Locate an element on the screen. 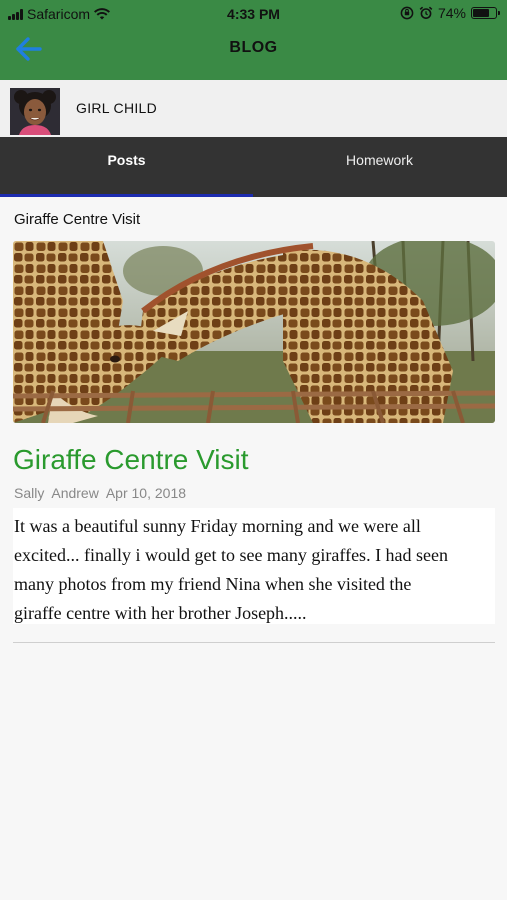  profile-name: GIRL CHILD is located at coordinates (117, 108).